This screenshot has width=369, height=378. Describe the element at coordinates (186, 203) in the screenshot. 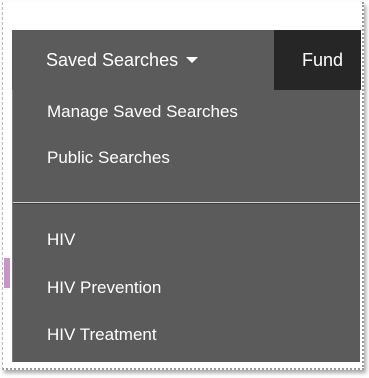

I see `menu-divider` at that location.